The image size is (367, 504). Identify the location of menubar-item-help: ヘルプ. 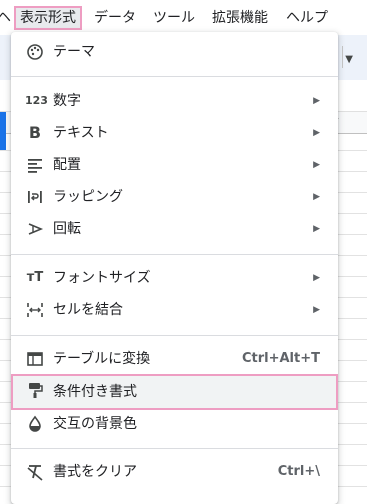
(307, 18).